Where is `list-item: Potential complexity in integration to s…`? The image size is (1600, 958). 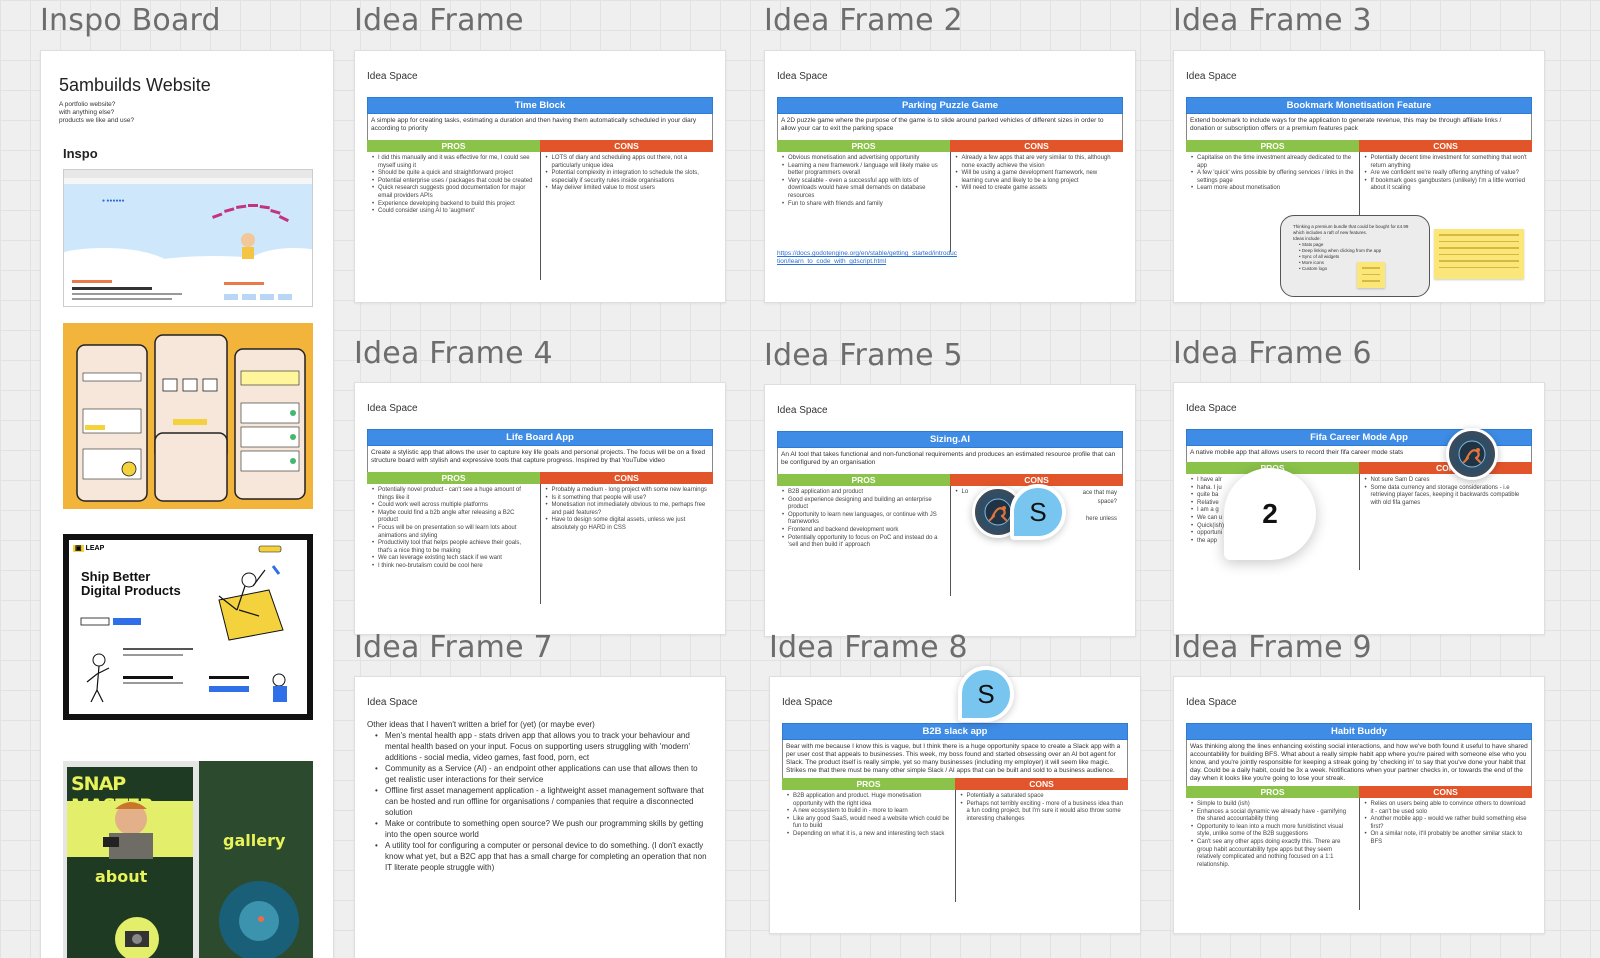
list-item: Potential complexity in integration to s… is located at coordinates (627, 177).